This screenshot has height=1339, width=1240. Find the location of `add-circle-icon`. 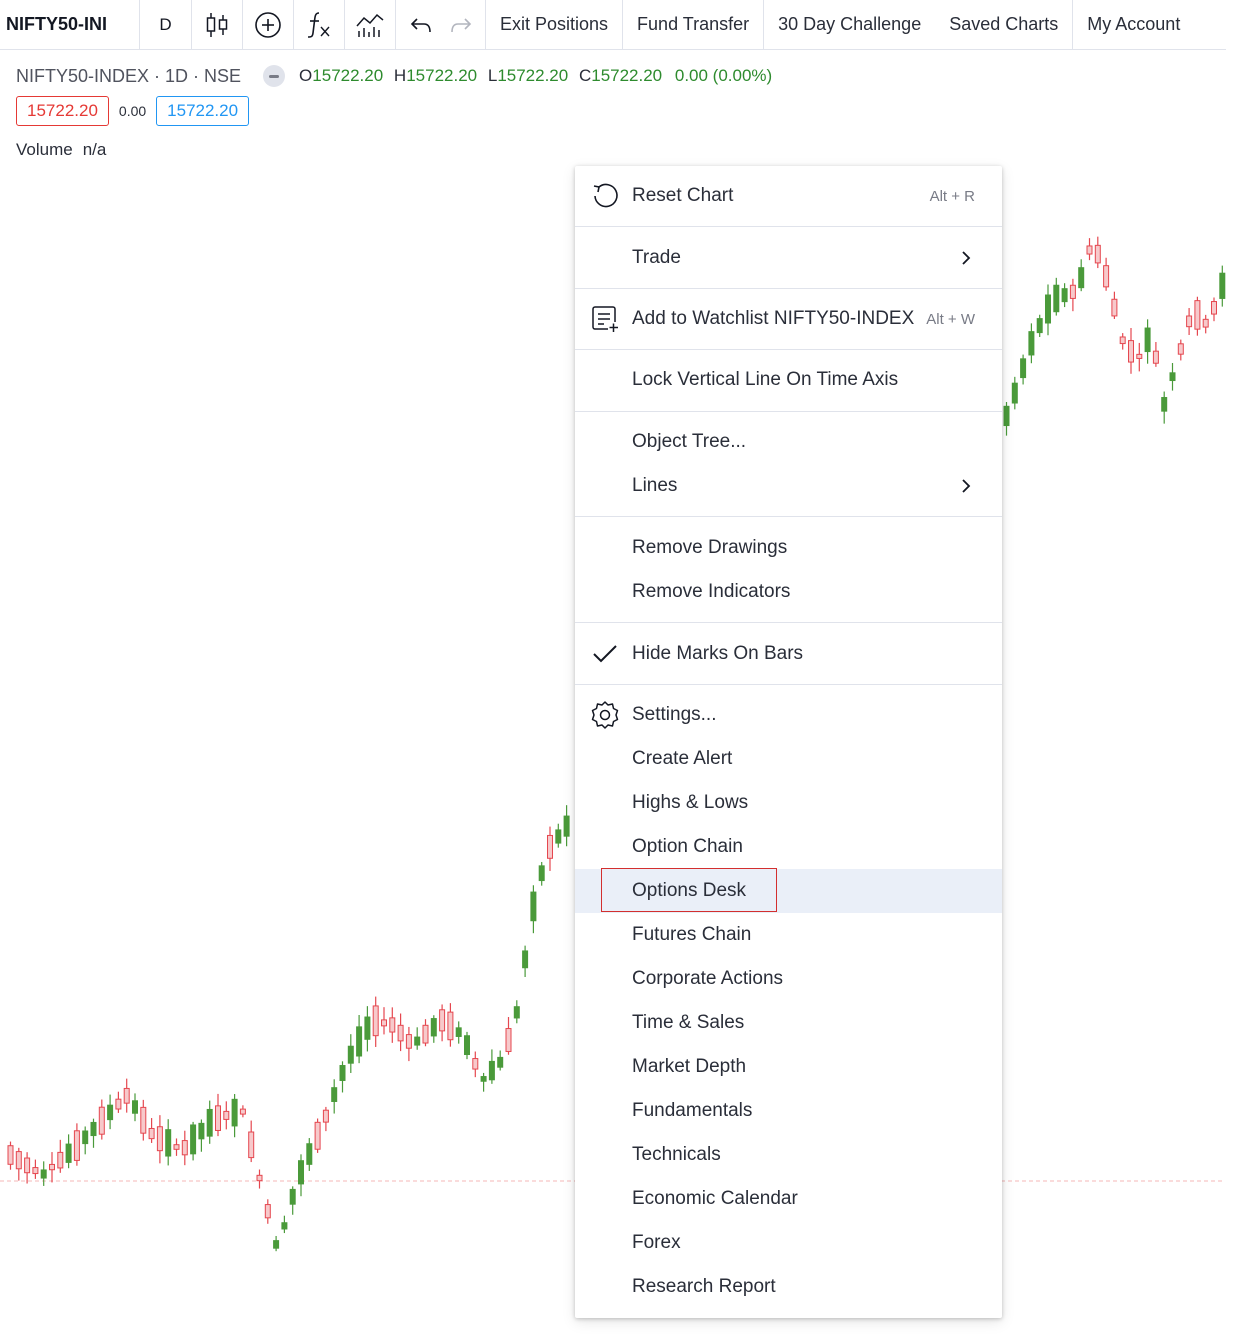

add-circle-icon is located at coordinates (268, 24).